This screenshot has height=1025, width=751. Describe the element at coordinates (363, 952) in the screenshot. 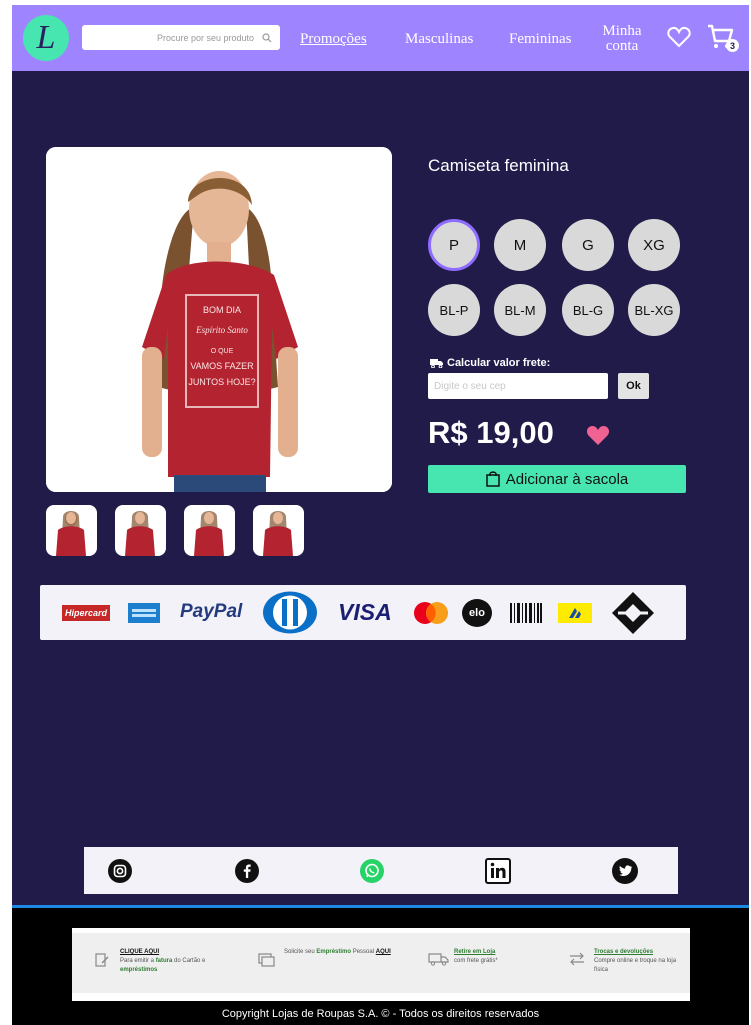

I see `footer-loan-text-b: Pessoal` at that location.